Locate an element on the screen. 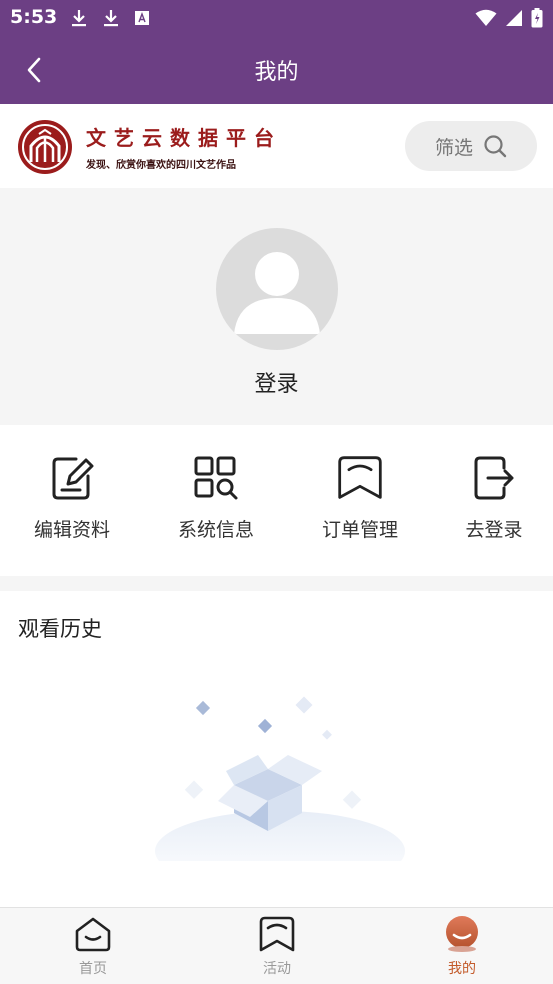  page-title: 我的 is located at coordinates (276, 72).